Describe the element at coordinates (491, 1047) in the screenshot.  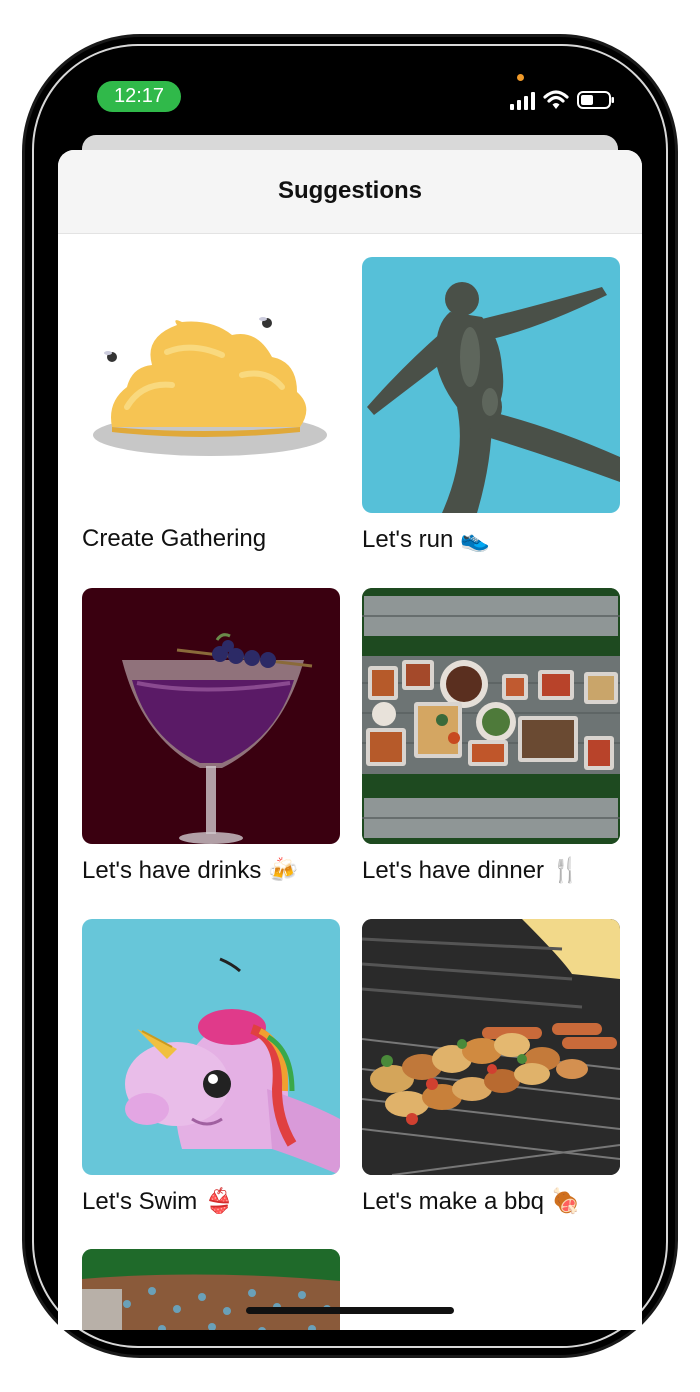
I see `bbq-grill-image` at that location.